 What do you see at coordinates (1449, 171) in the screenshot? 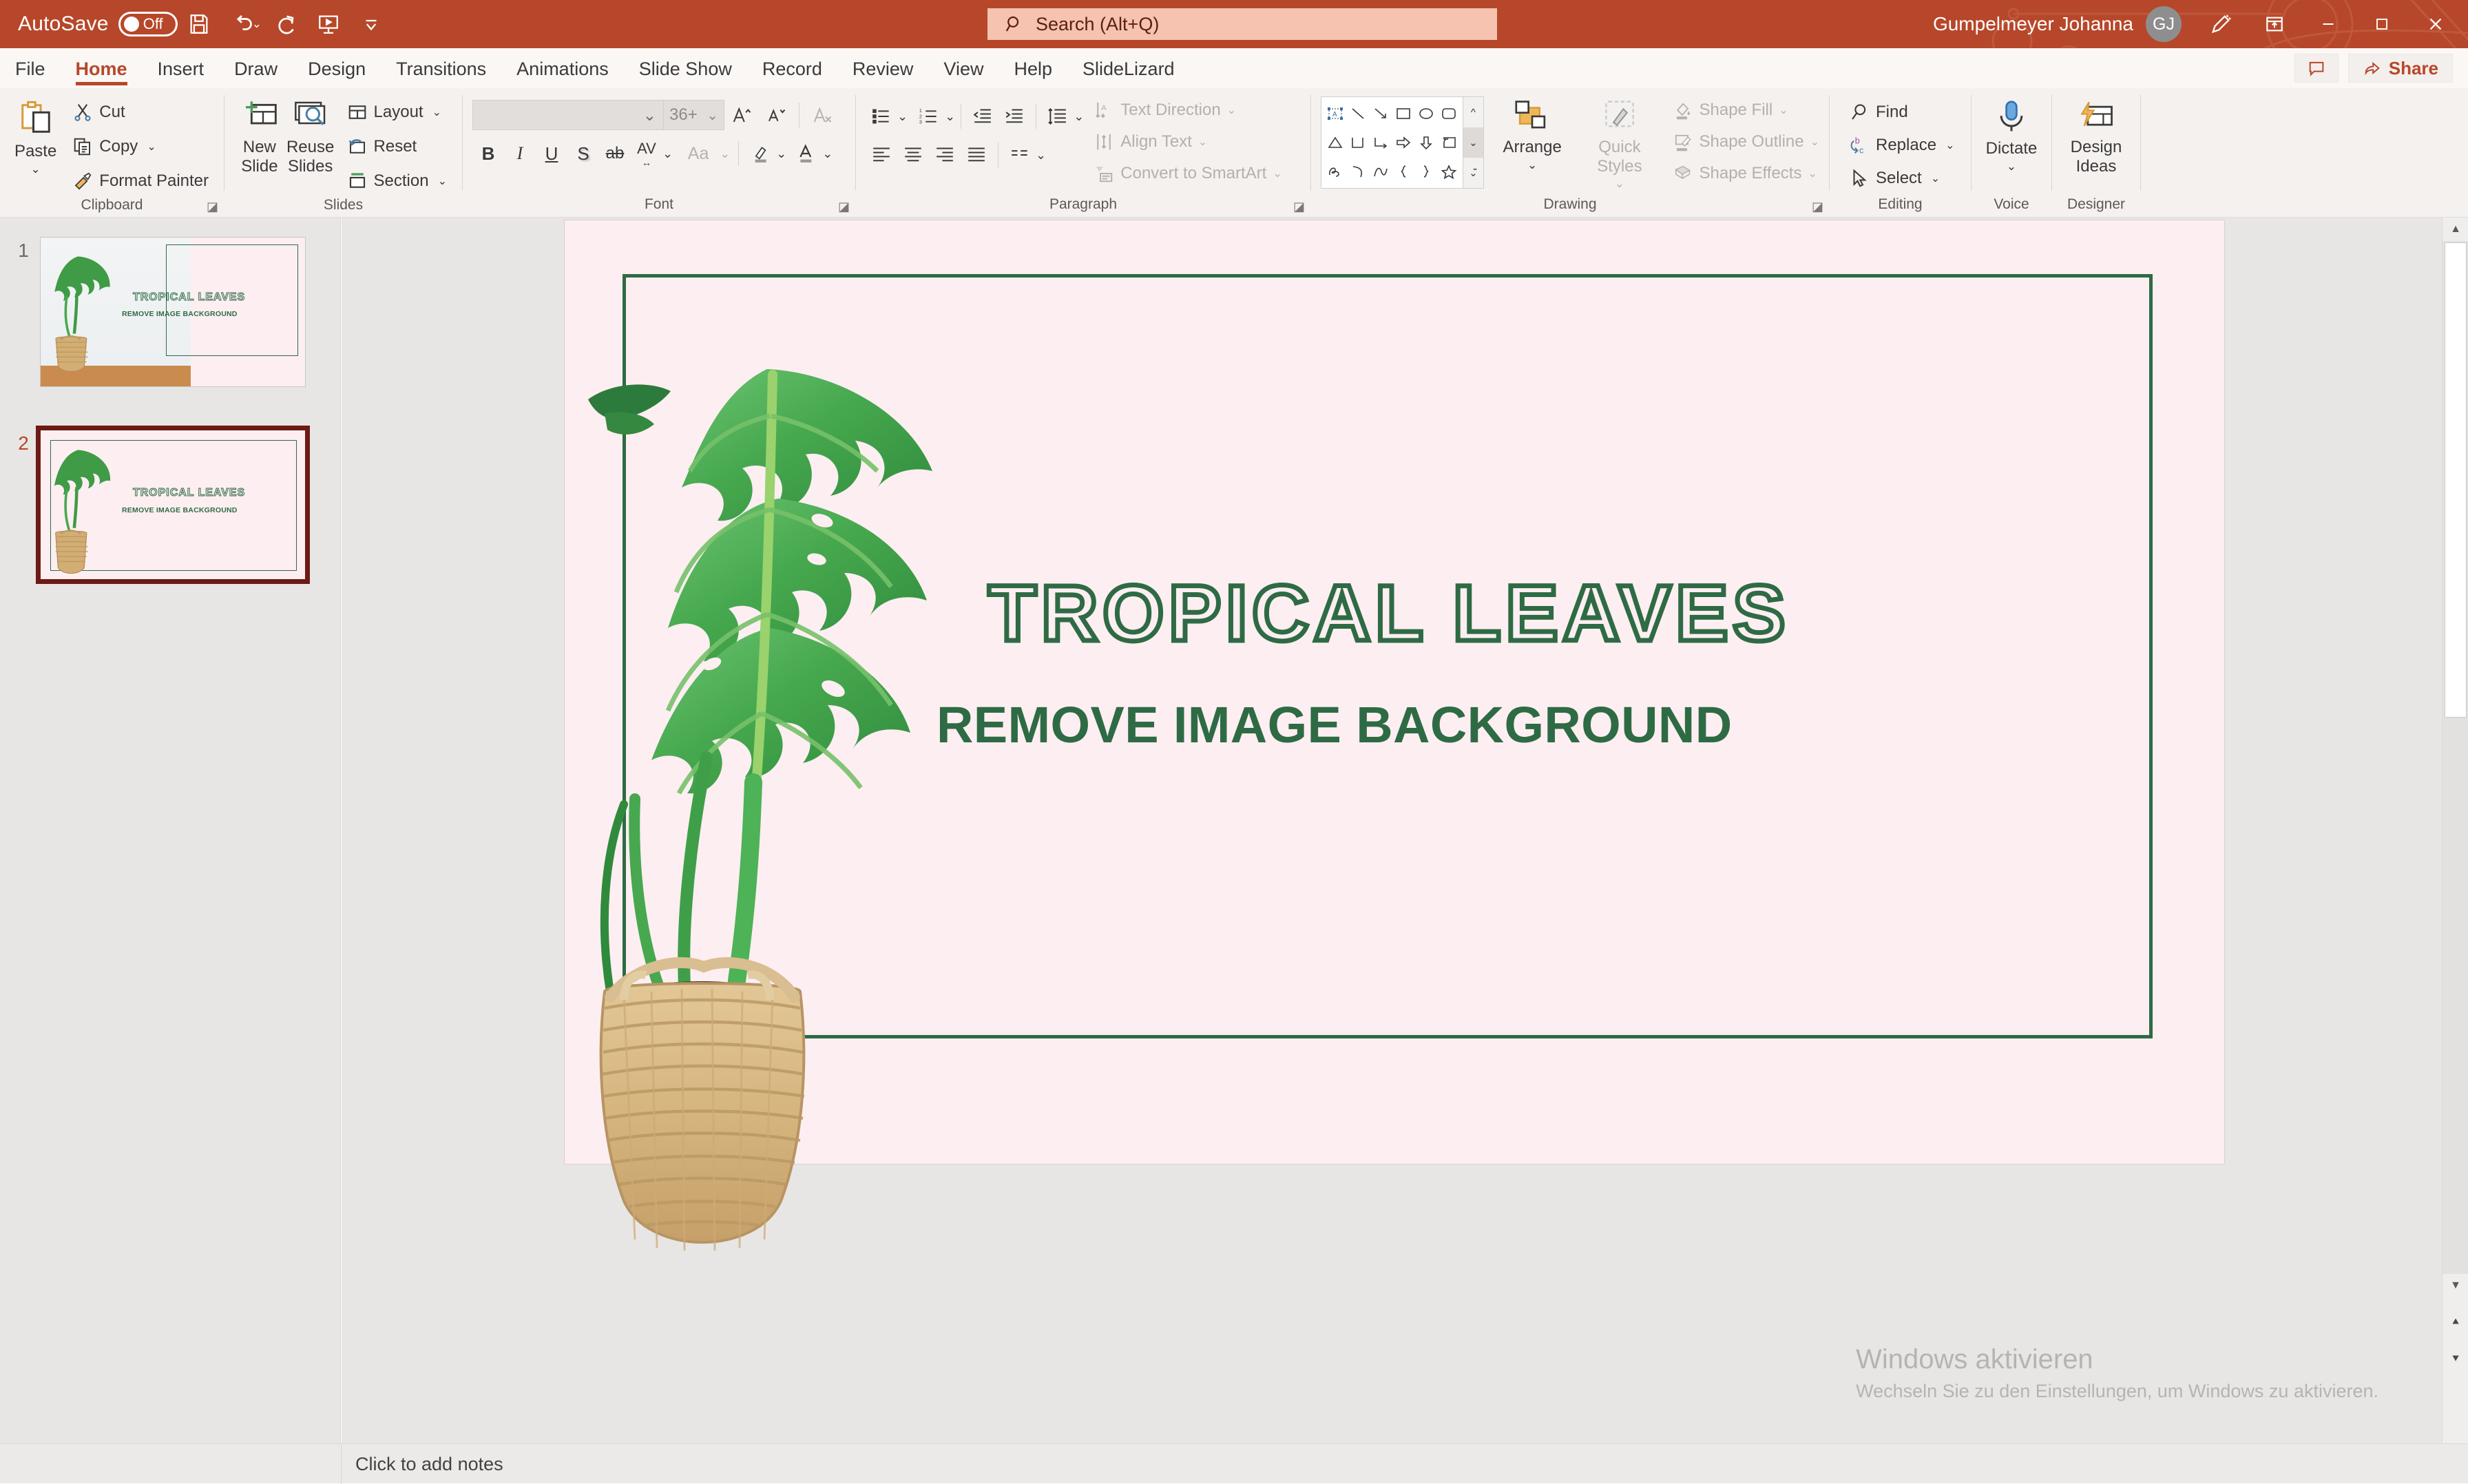
I see `shape-star` at bounding box center [1449, 171].